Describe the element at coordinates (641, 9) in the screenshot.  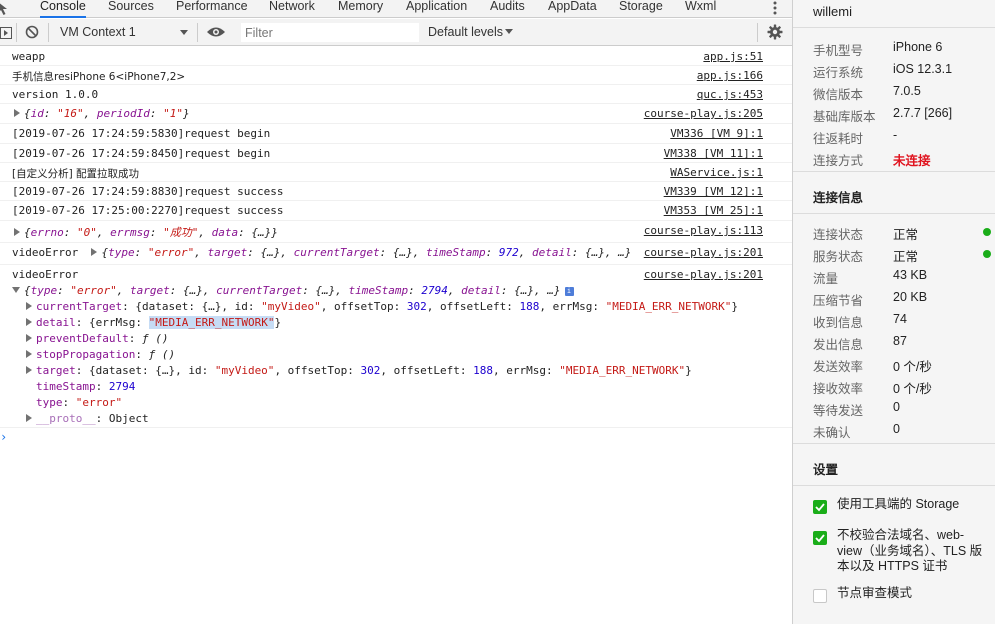
I see `tab-storage: Storage` at that location.